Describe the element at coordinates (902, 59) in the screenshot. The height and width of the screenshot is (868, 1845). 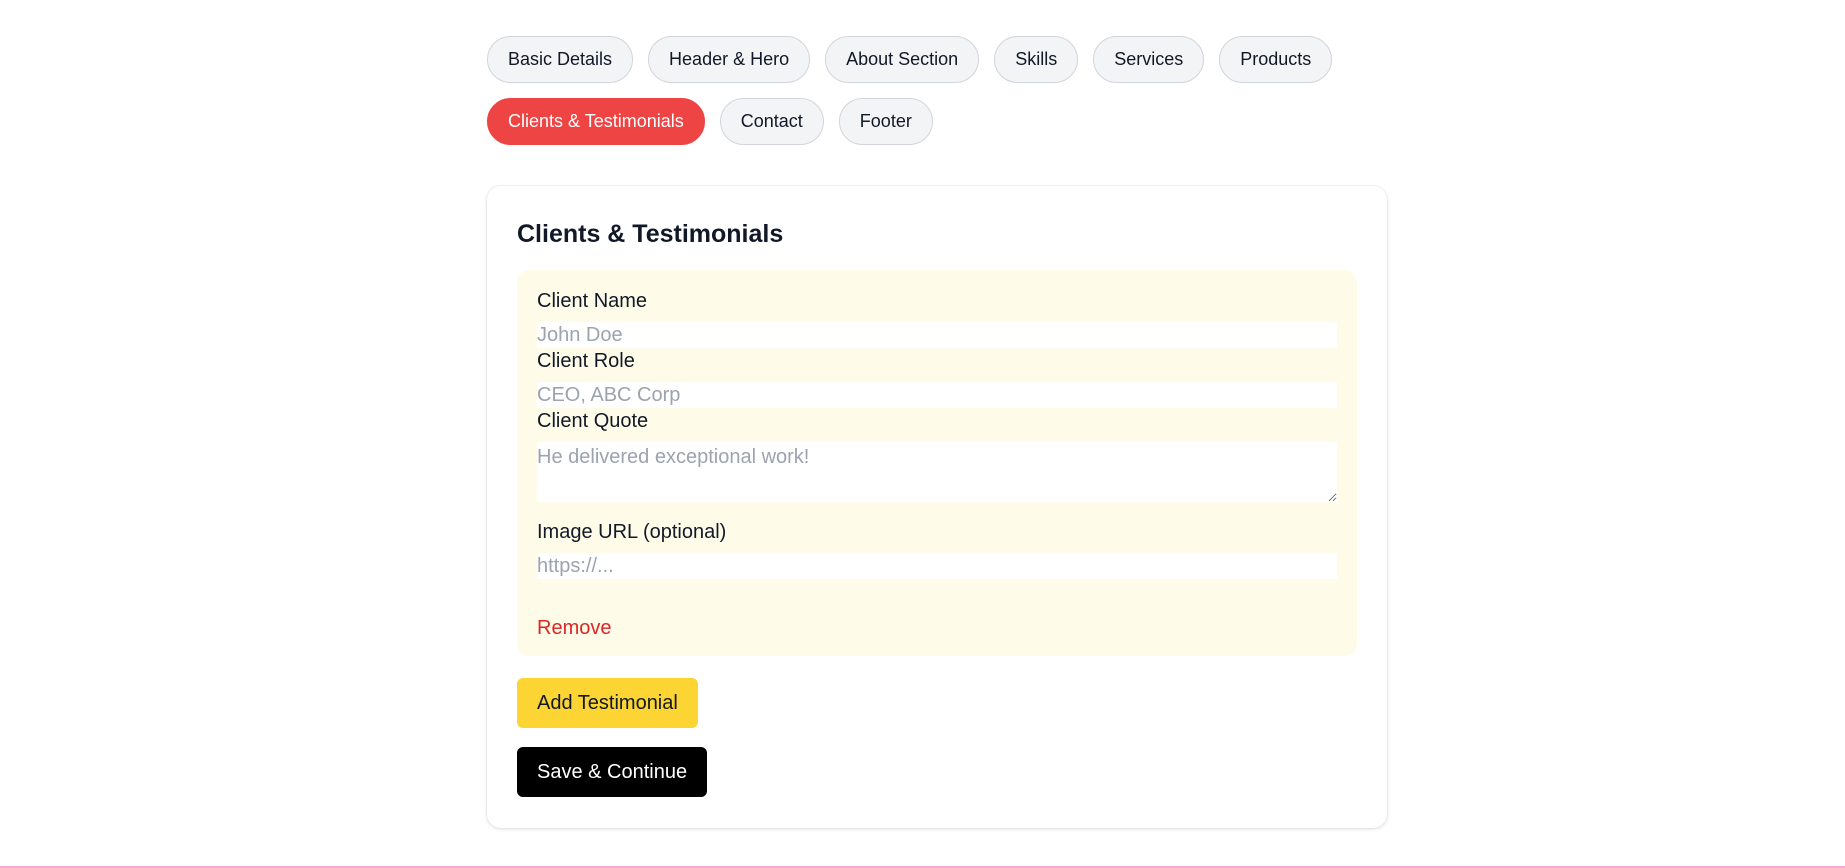
I see `tab-about-section: About Section` at that location.